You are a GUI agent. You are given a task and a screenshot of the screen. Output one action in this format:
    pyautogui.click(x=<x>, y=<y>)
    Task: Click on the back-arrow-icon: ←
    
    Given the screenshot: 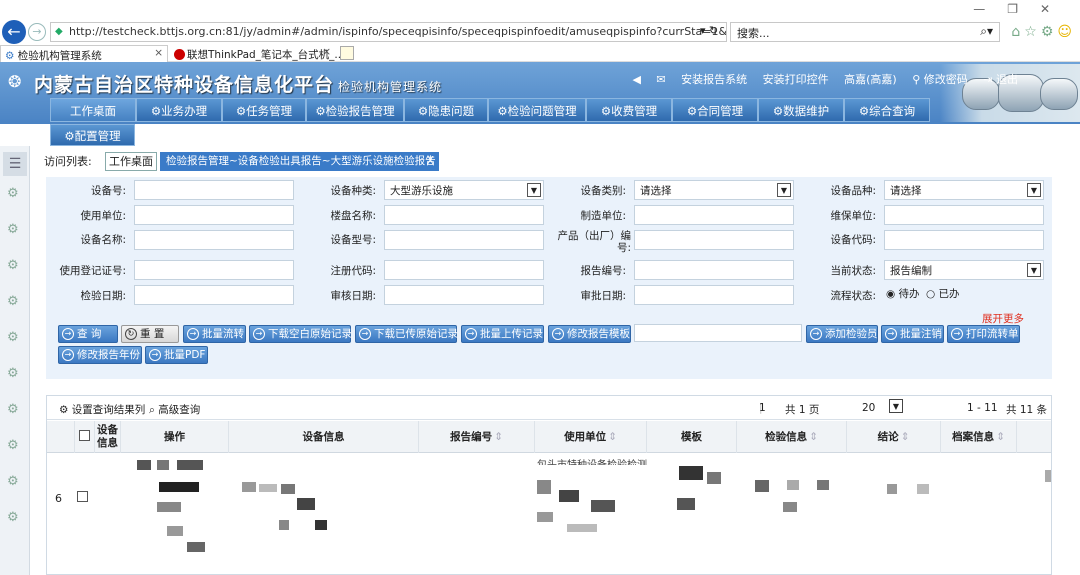 What is the action you would take?
    pyautogui.click(x=14, y=32)
    